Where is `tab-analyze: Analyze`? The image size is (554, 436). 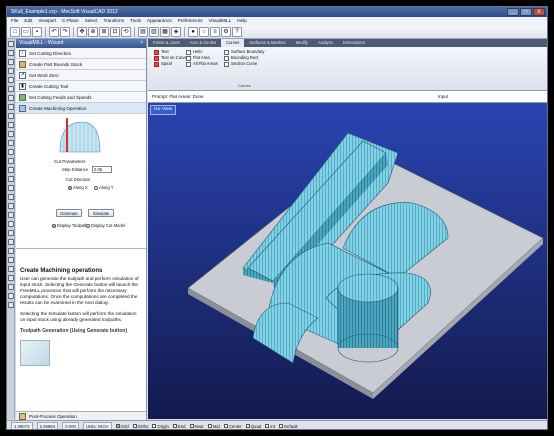
tab-analyze: Analyze is located at coordinates (325, 43).